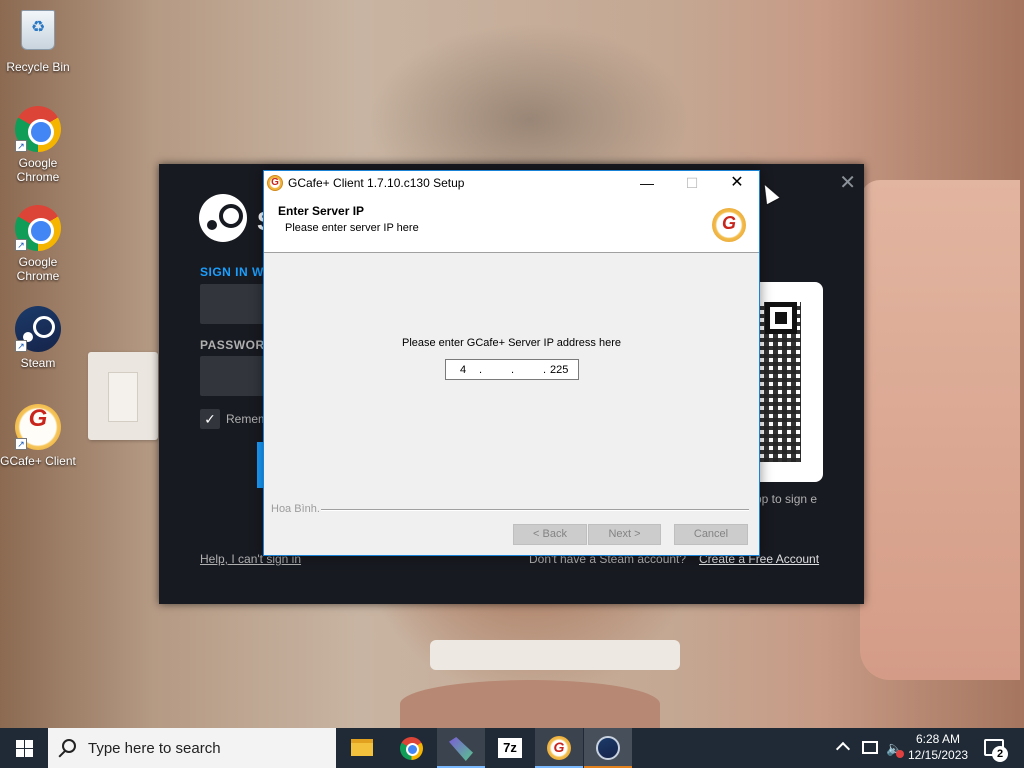  I want to click on taskbar-clock: 6:28 AM 12/15/2023, so click(938, 747).